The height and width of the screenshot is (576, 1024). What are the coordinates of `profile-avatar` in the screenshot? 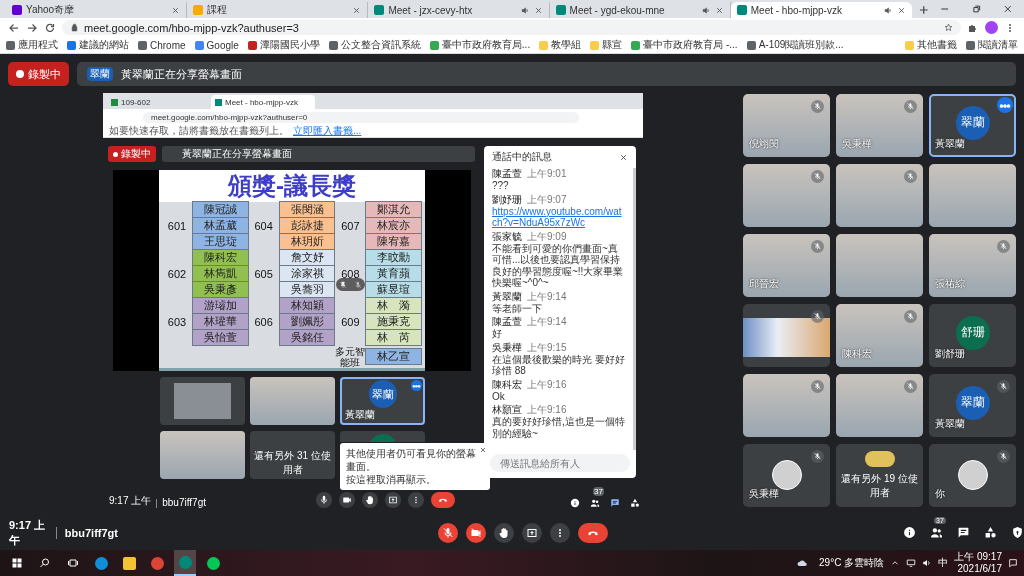 It's located at (991, 27).